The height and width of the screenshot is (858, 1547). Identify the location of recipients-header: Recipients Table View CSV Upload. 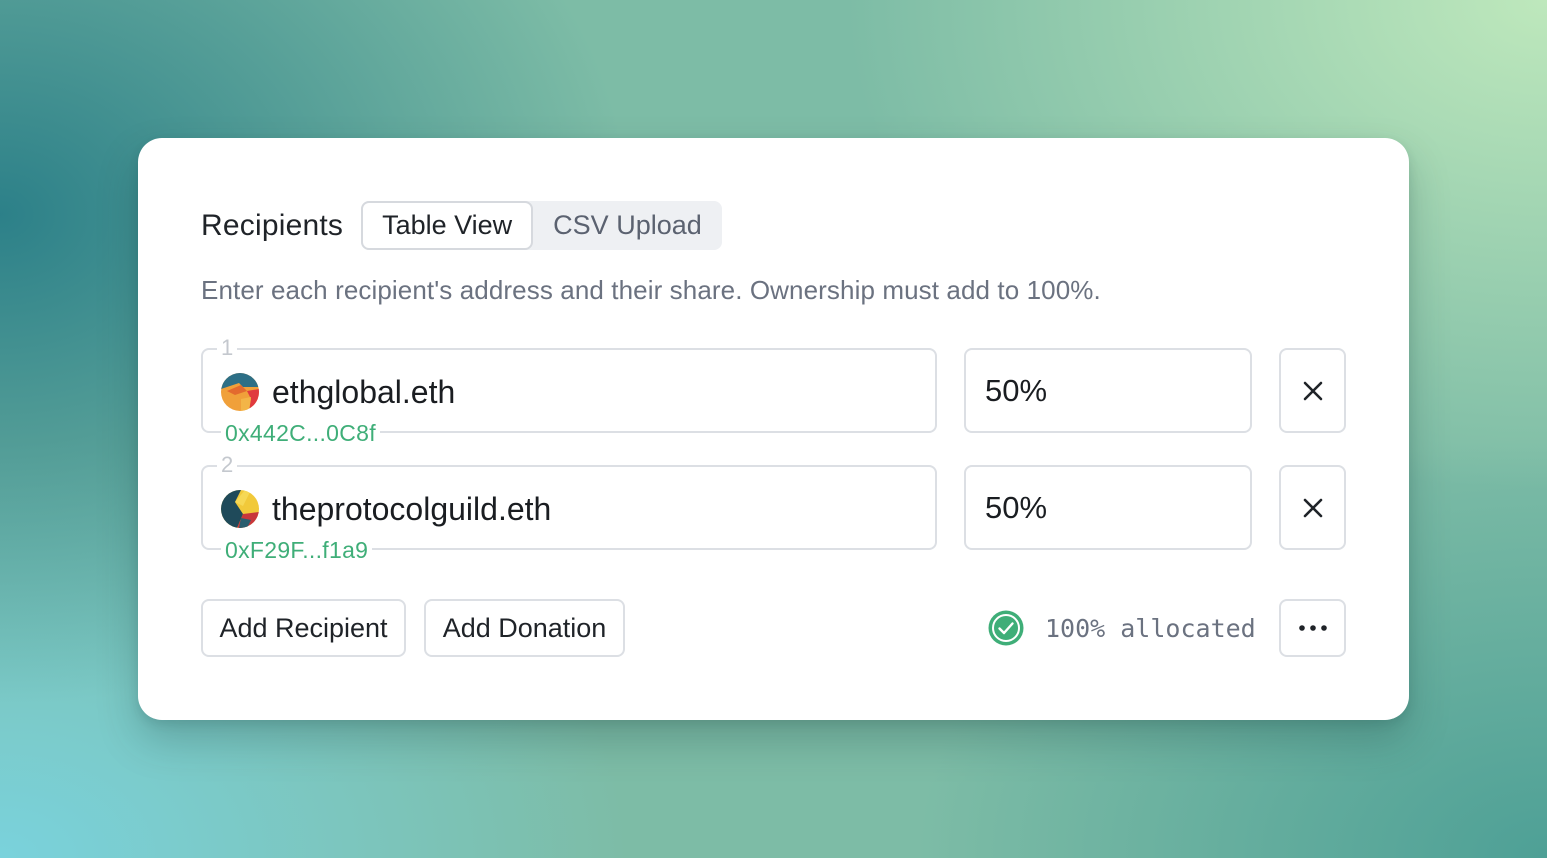
(461, 225).